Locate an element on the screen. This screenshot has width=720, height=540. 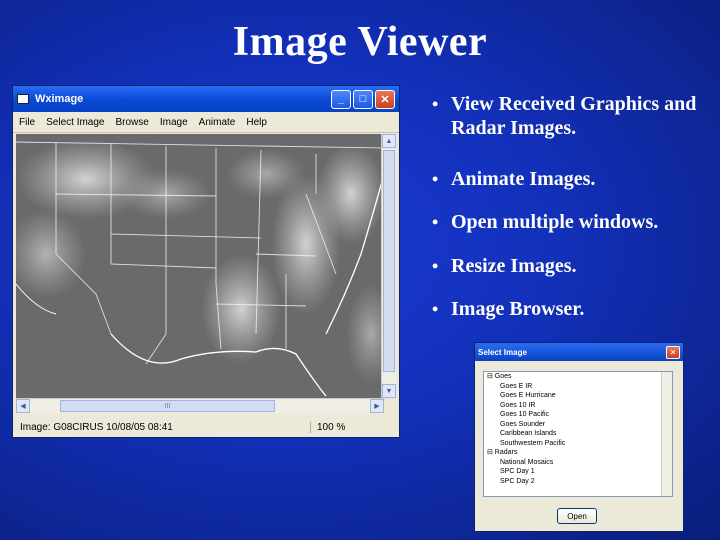
bullet-item: • Image Browser. is located at coordinates (574, 309).